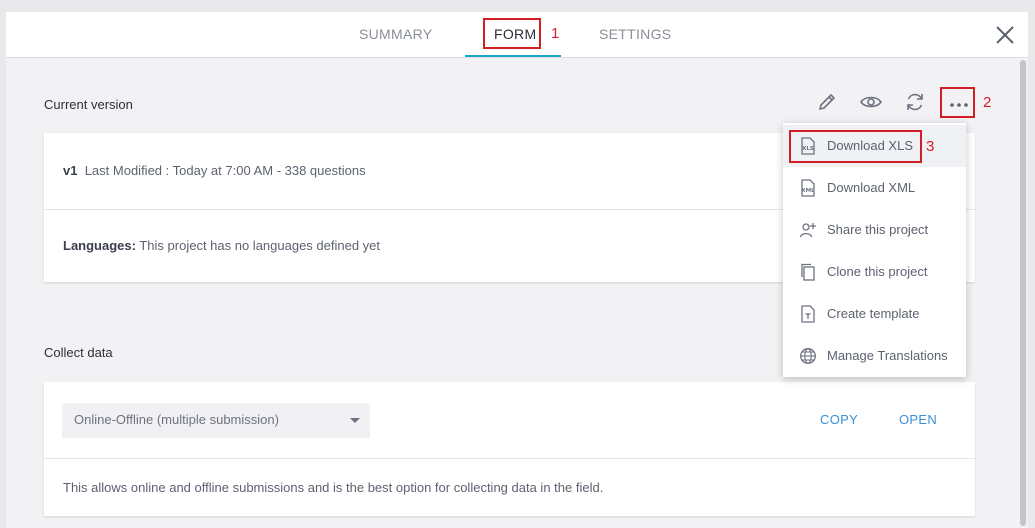  I want to click on scrollbar-thumb, so click(1023, 293).